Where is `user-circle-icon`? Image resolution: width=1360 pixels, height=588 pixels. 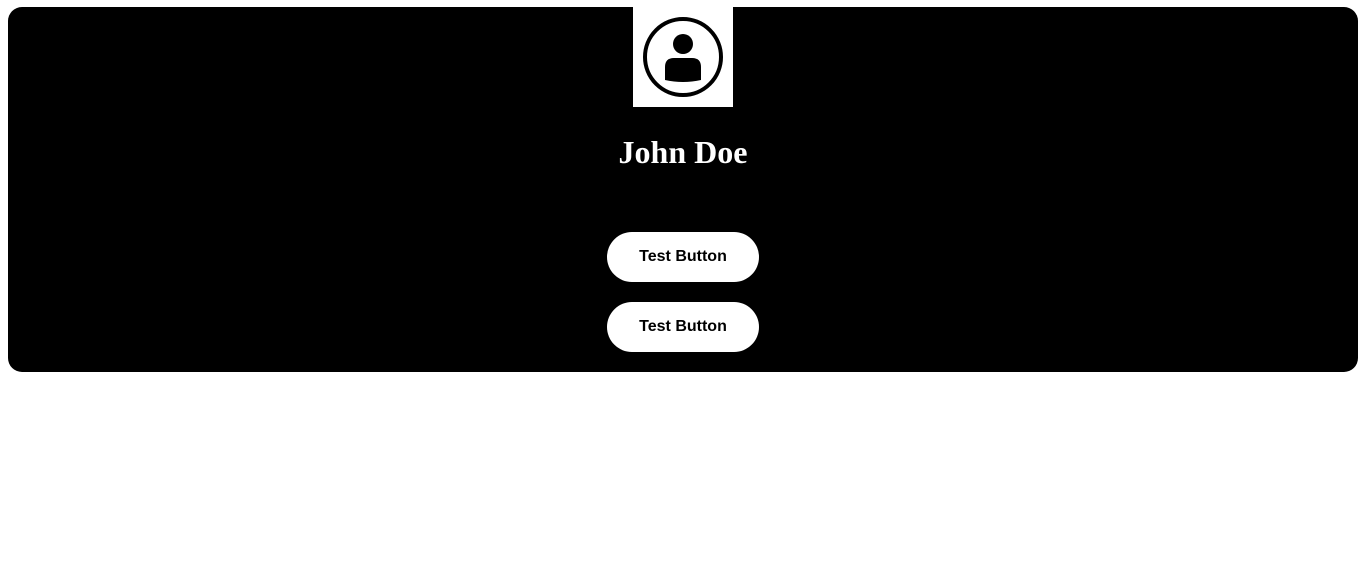
user-circle-icon is located at coordinates (683, 57).